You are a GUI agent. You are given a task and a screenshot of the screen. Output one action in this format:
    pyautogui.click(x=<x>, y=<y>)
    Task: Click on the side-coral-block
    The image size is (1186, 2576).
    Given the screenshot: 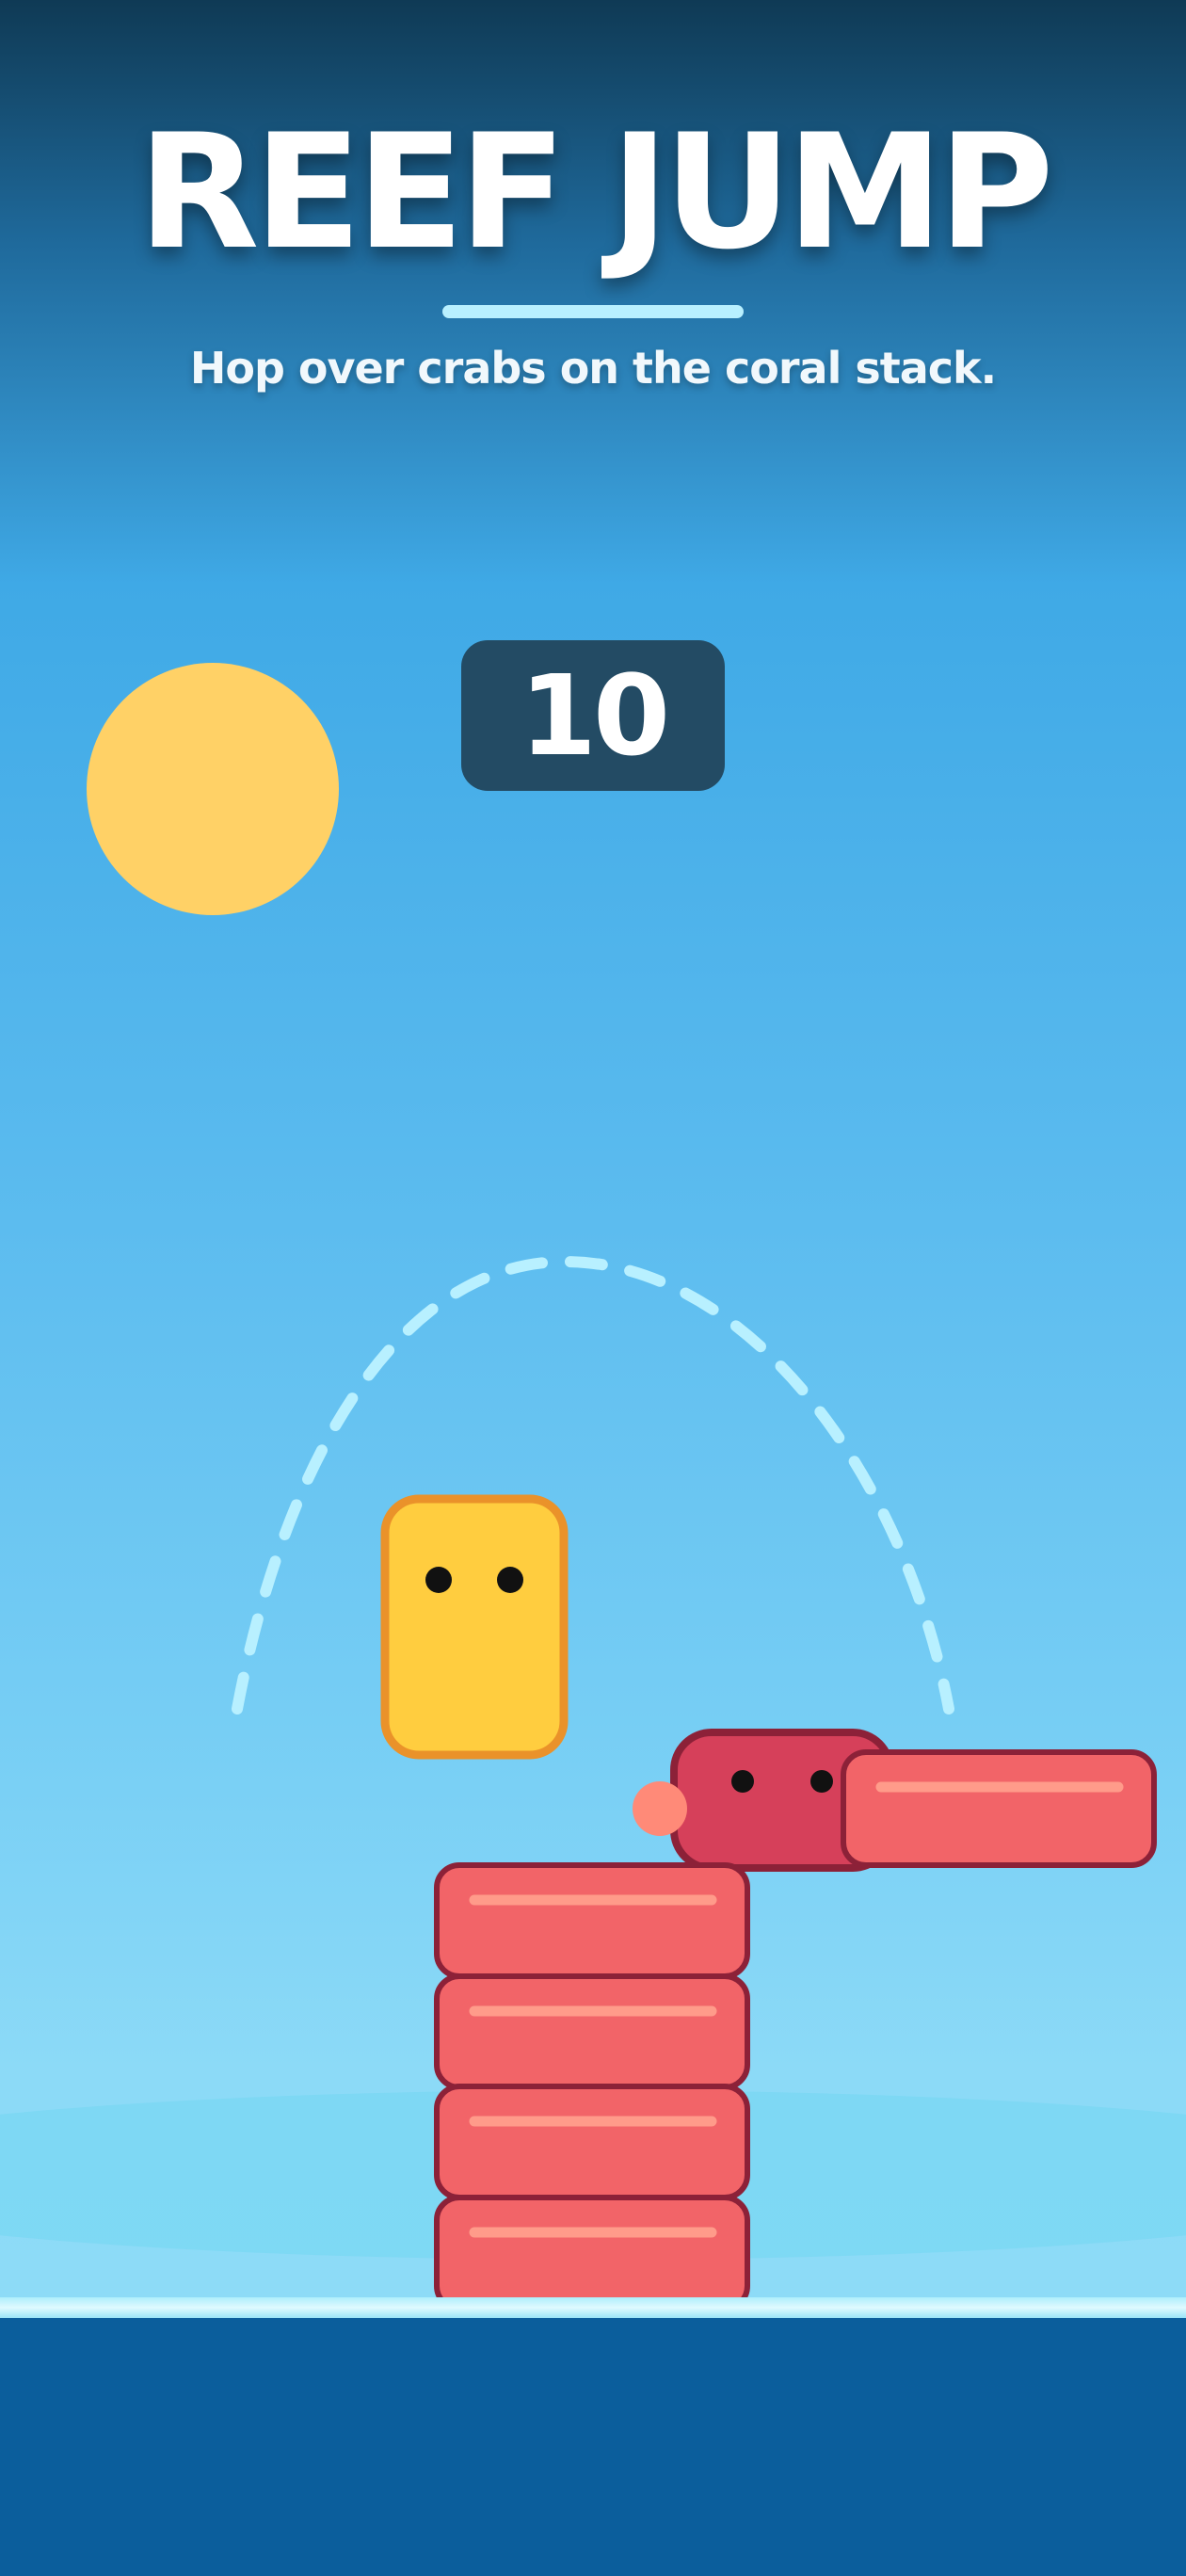 What is the action you would take?
    pyautogui.click(x=999, y=1808)
    